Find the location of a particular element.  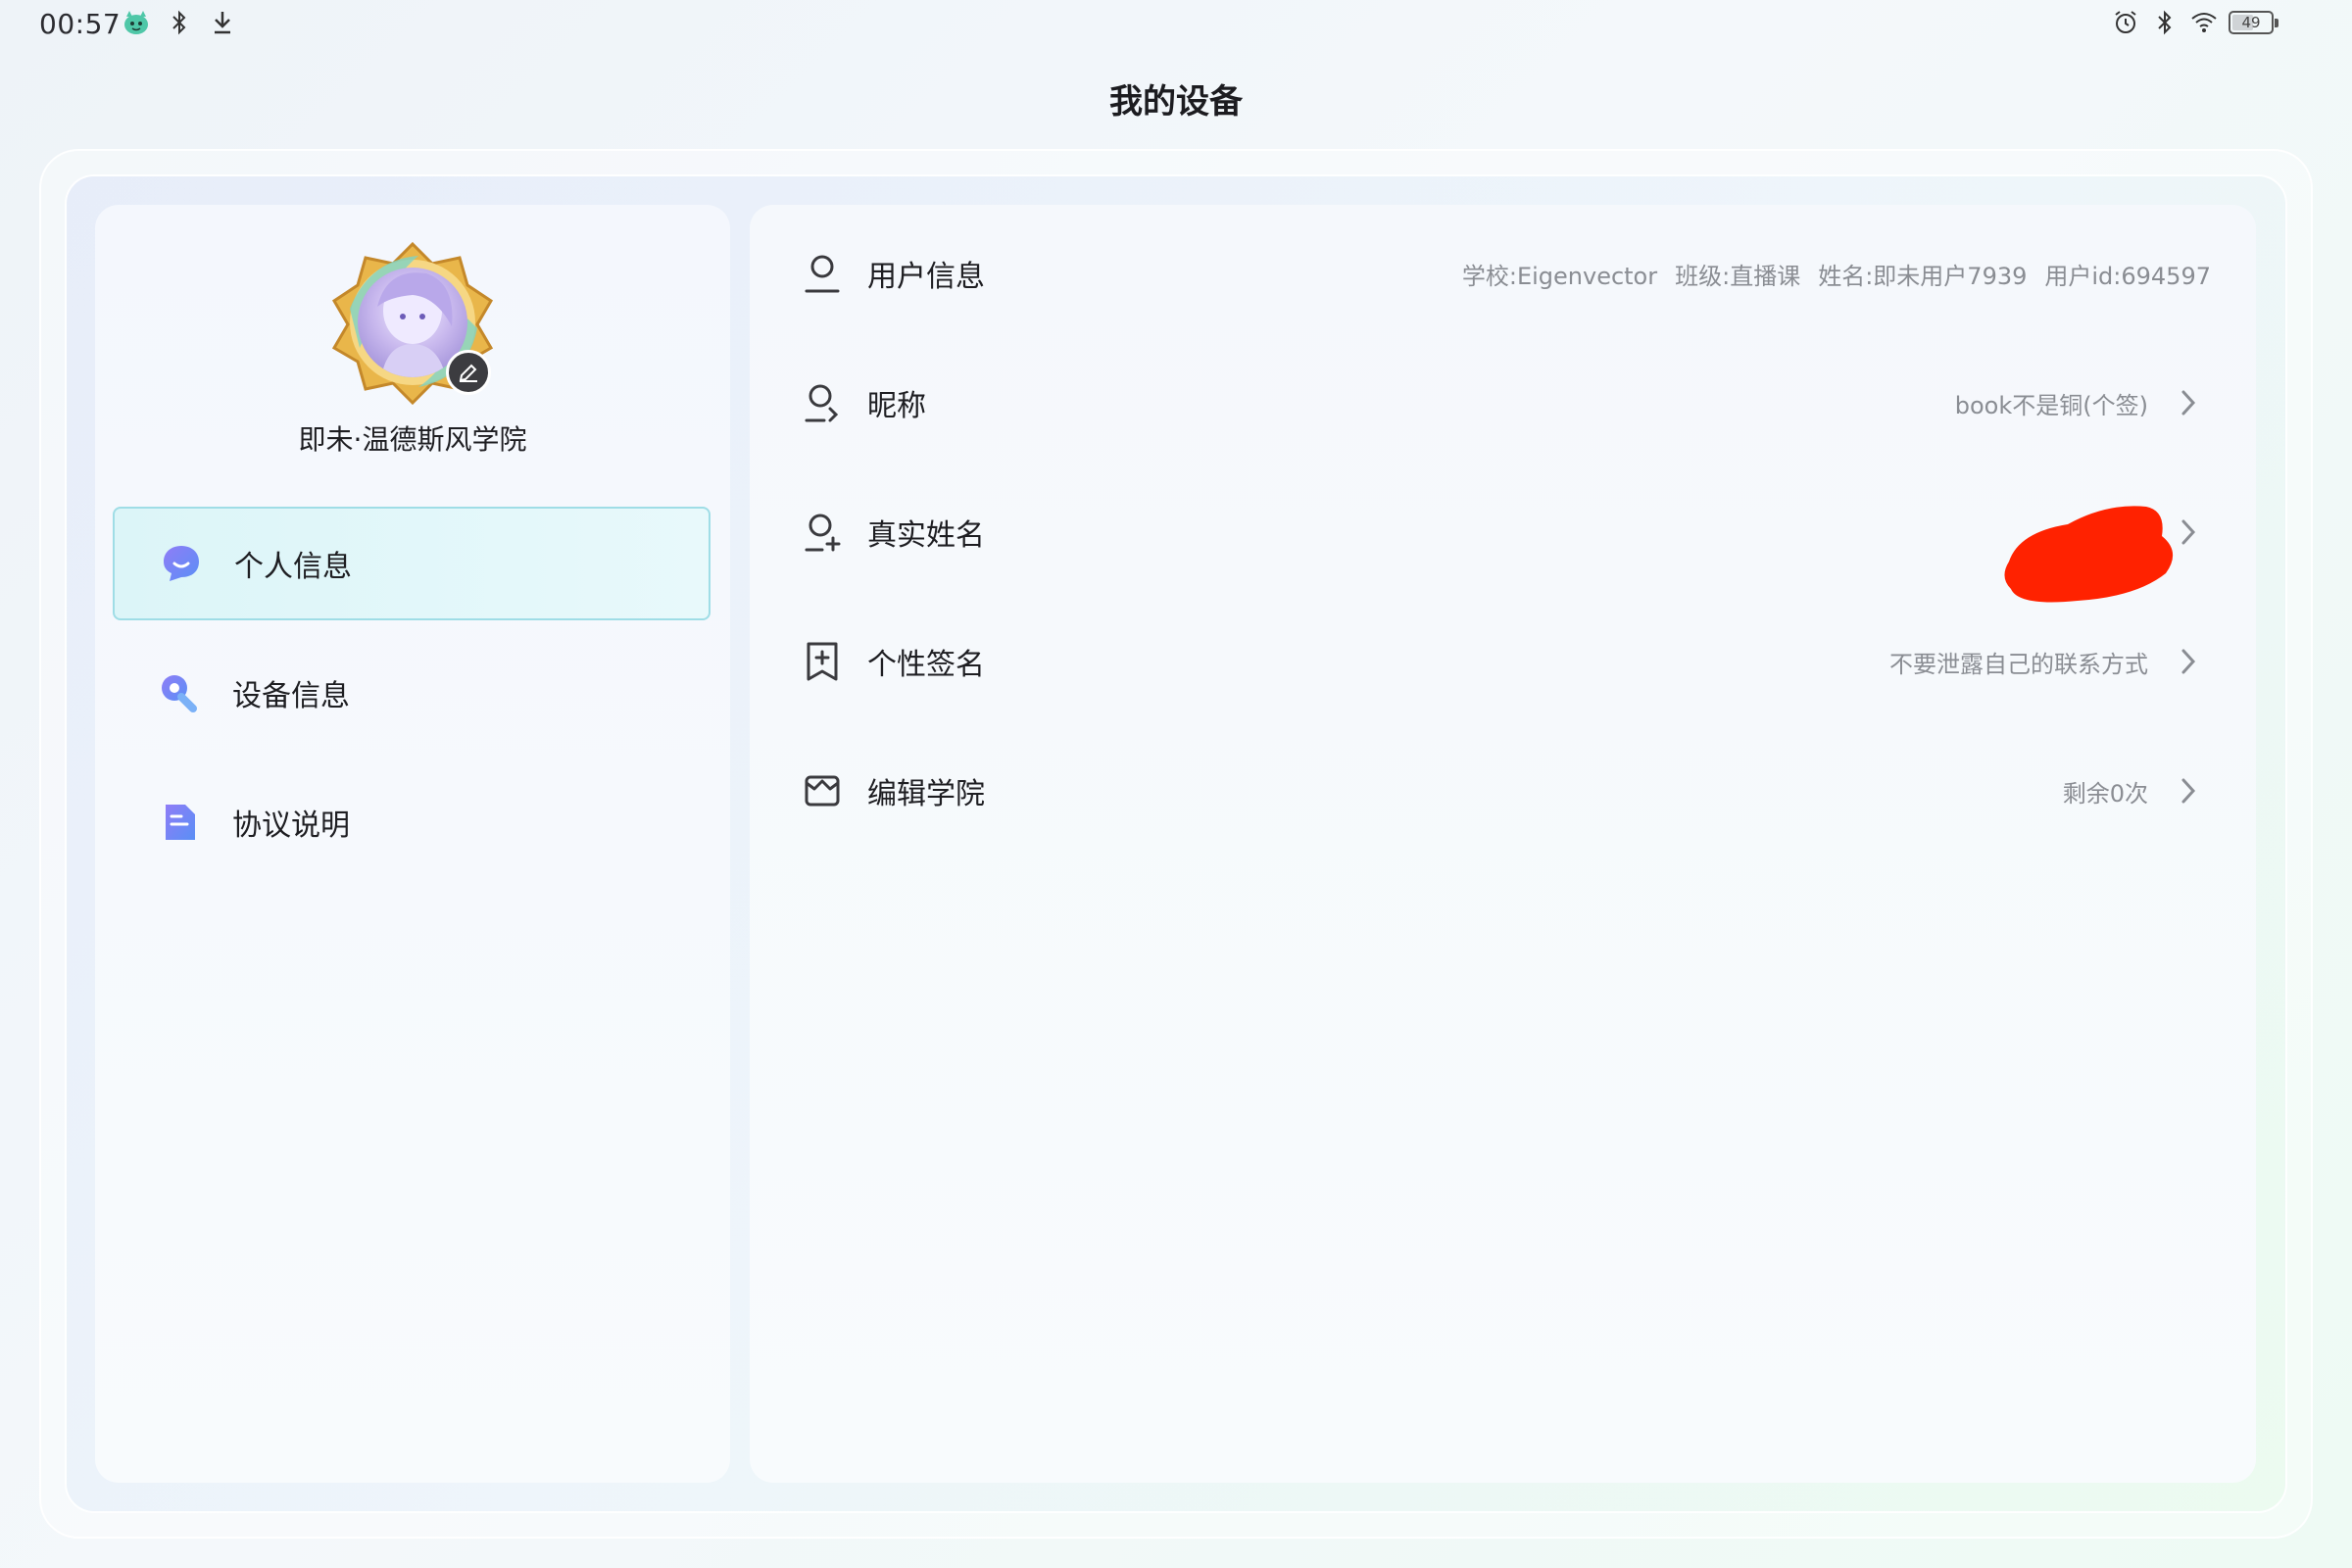

app-mascot-icon is located at coordinates (136, 22).